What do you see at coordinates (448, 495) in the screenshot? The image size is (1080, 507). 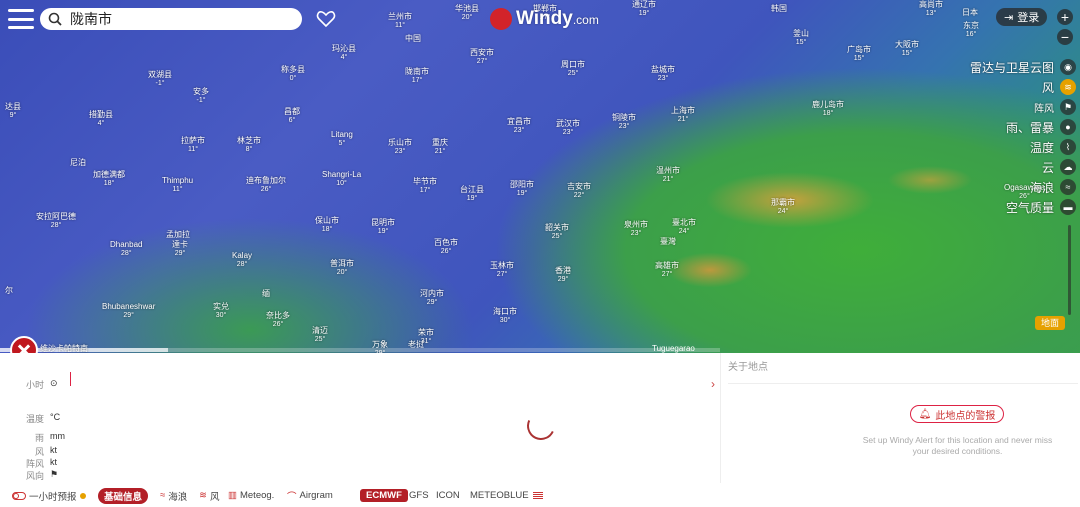 I see `model-icon: ICON` at bounding box center [448, 495].